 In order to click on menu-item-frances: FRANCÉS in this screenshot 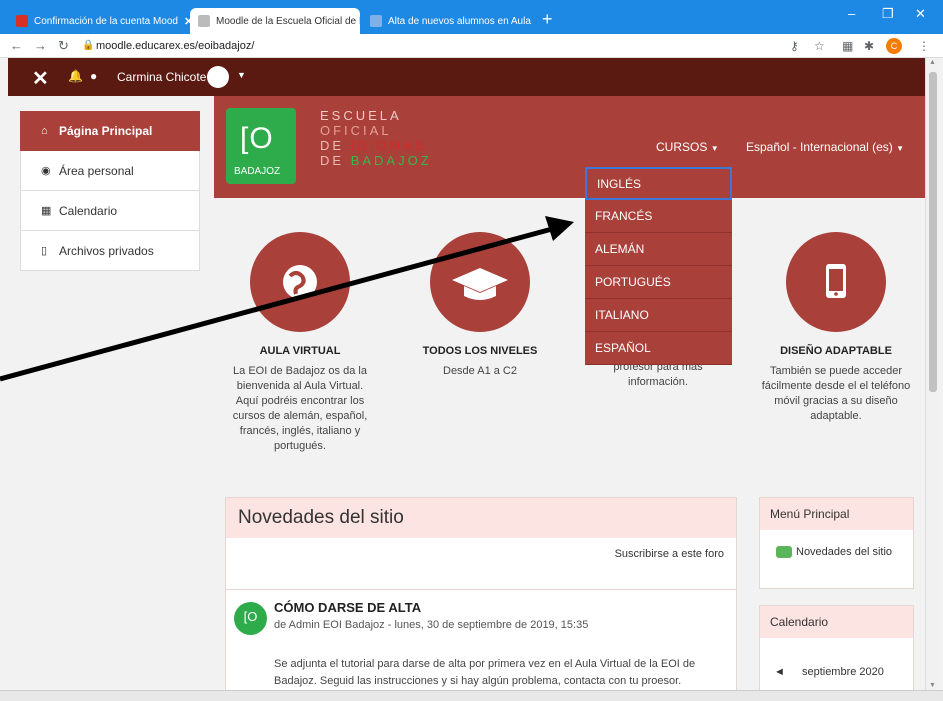, I will do `click(658, 216)`.